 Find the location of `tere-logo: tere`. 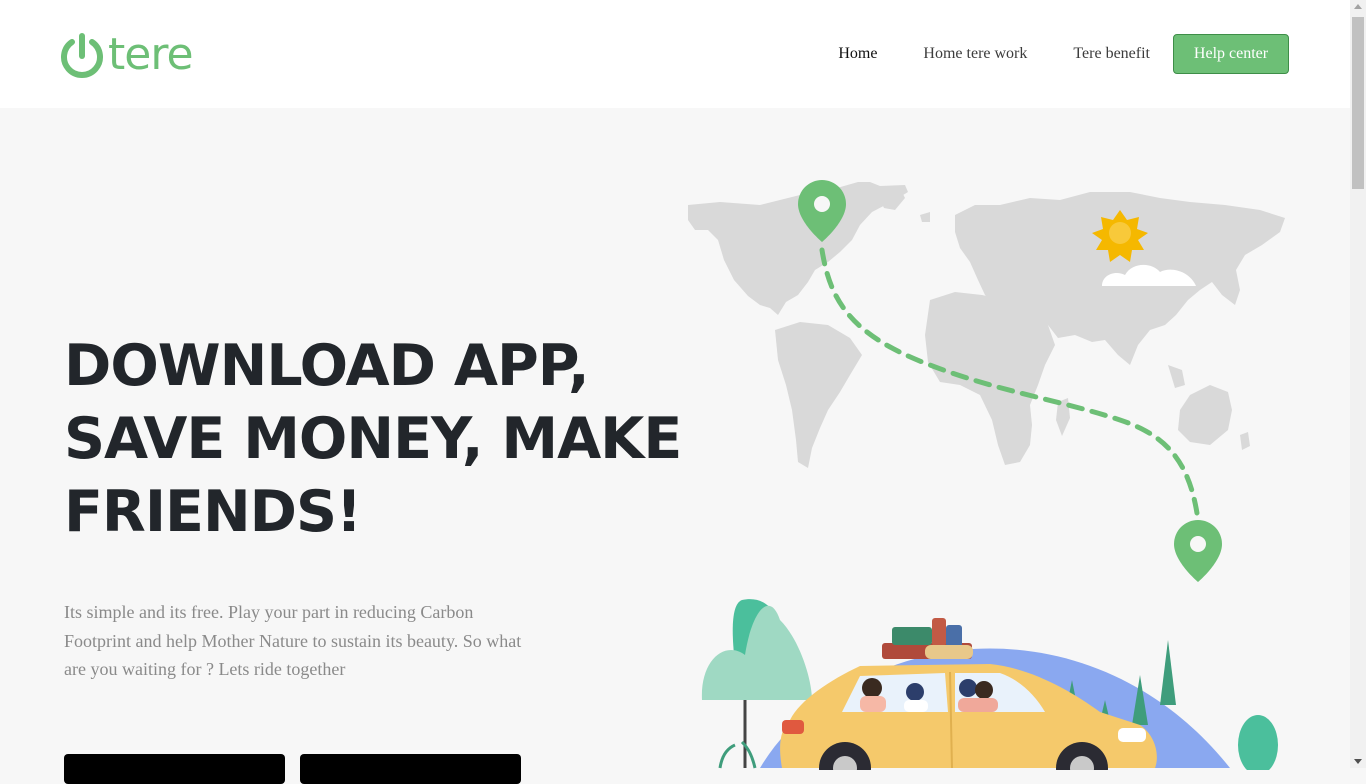

tere-logo: tere is located at coordinates (127, 54).